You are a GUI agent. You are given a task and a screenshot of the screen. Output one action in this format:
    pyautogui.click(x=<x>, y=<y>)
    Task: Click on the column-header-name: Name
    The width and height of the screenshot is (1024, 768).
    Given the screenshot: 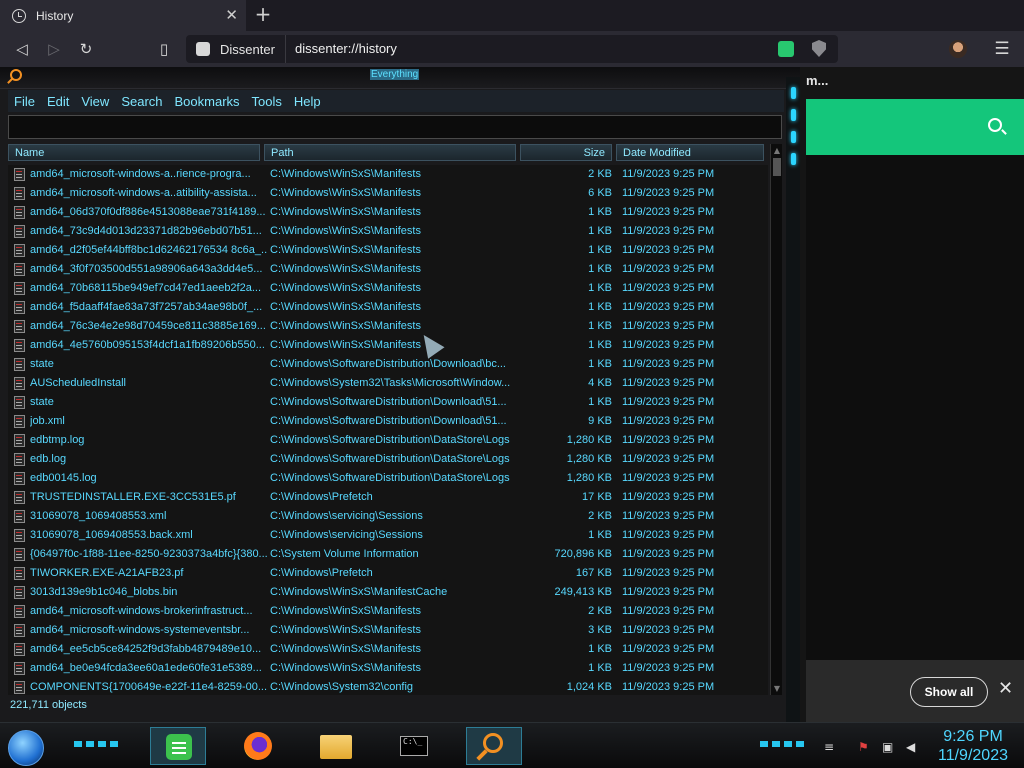 What is the action you would take?
    pyautogui.click(x=134, y=152)
    